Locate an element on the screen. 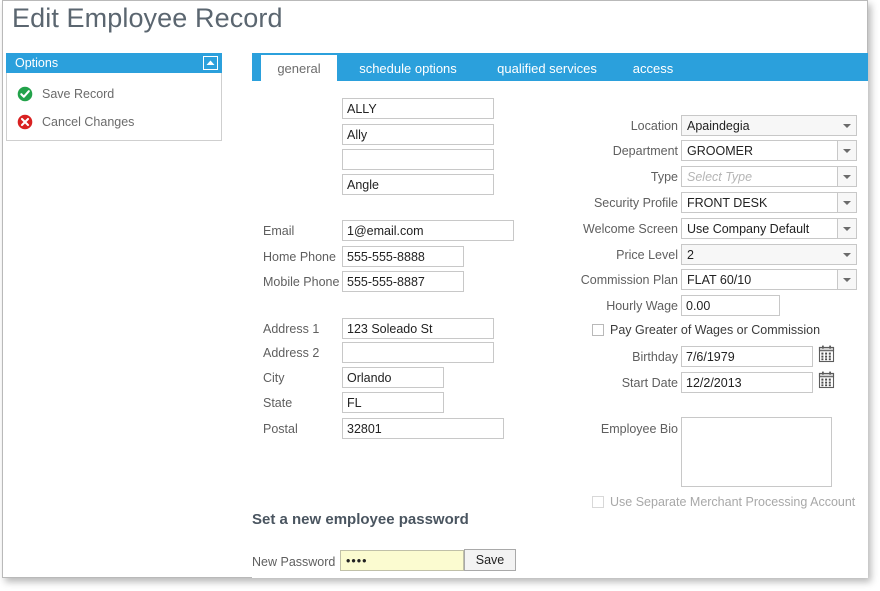 This screenshot has height=591, width=880. chevron-up-icon is located at coordinates (210, 63).